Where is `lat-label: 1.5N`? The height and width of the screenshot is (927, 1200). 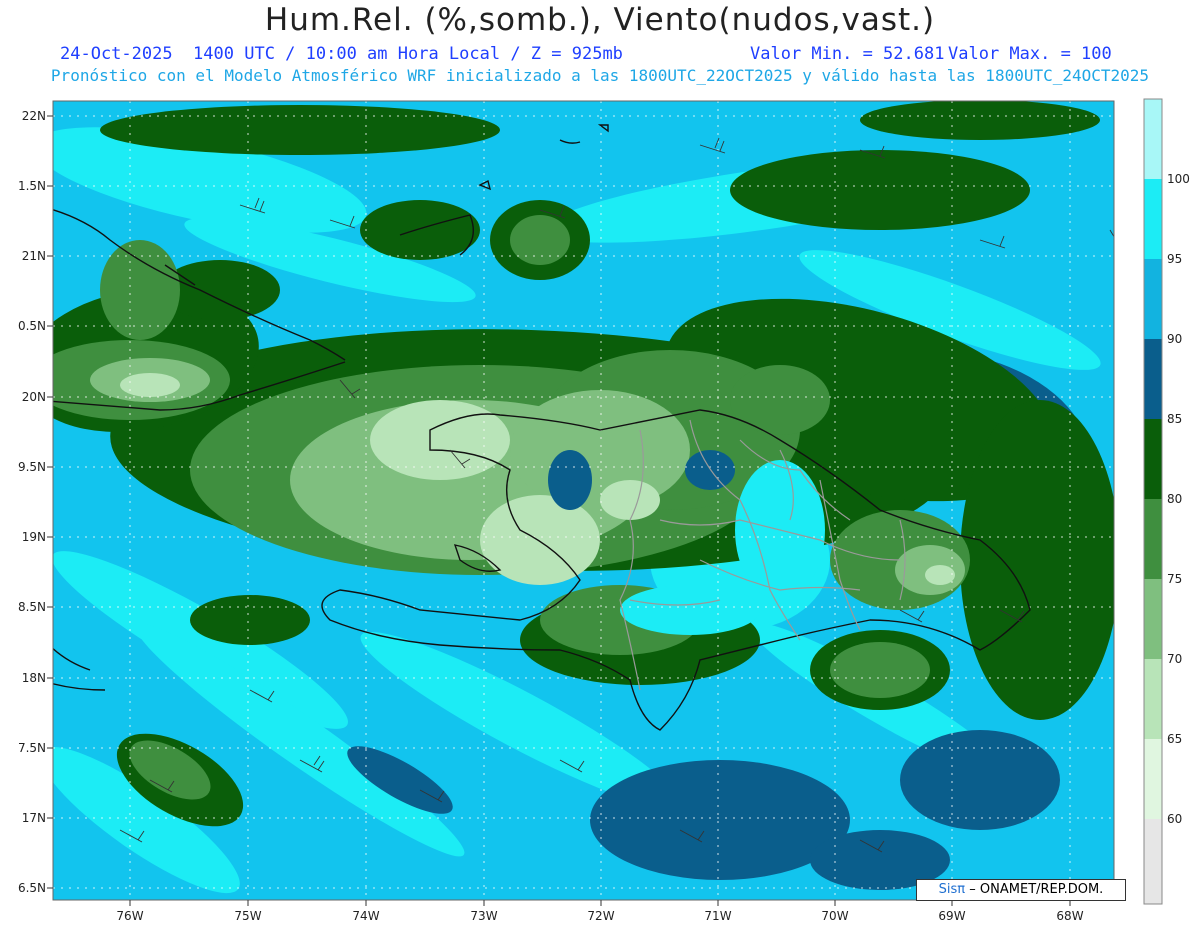 lat-label: 1.5N is located at coordinates (32, 186).